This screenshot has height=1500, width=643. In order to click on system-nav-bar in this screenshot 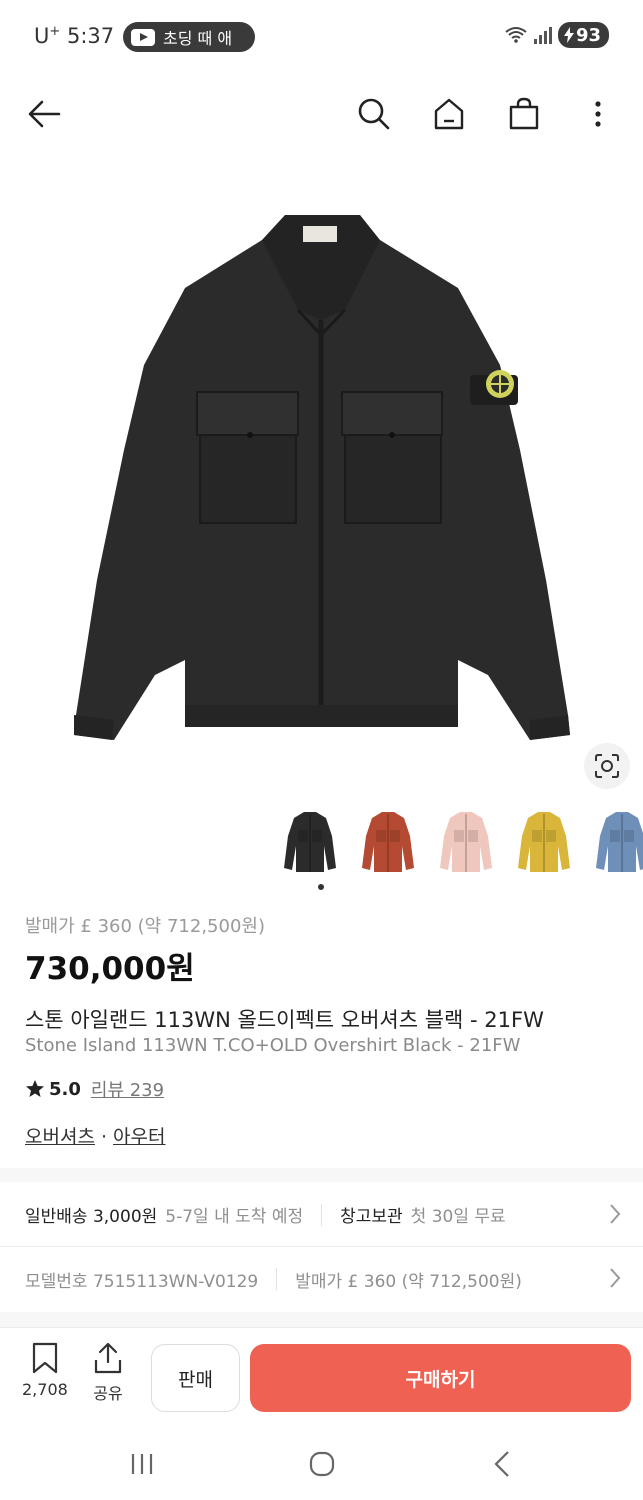, I will do `click(321, 1464)`.